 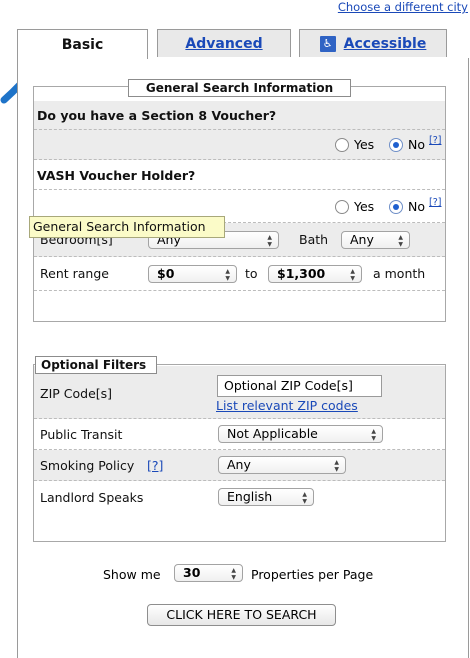 What do you see at coordinates (364, 144) in the screenshot?
I see `section8-yes-label: Yes` at bounding box center [364, 144].